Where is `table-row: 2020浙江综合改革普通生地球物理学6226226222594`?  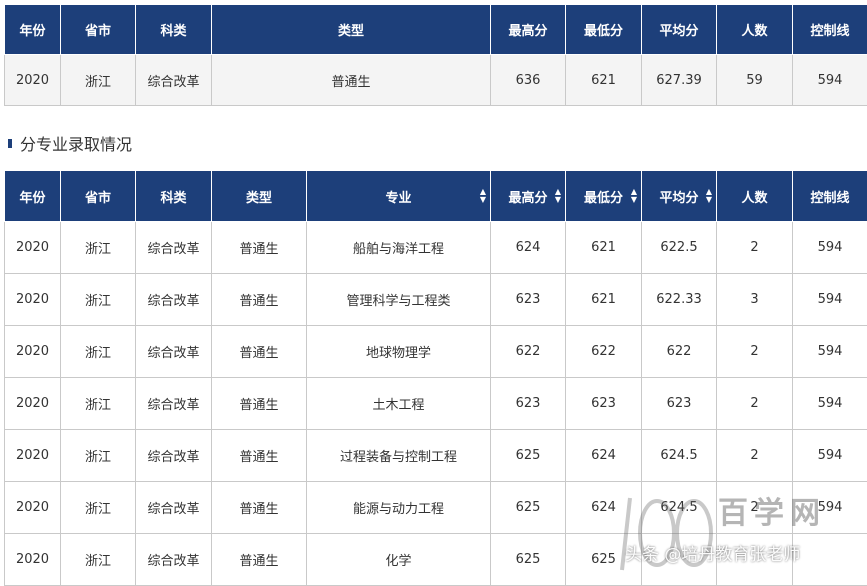
table-row: 2020浙江综合改革普通生地球物理学6226226222594 is located at coordinates (436, 352).